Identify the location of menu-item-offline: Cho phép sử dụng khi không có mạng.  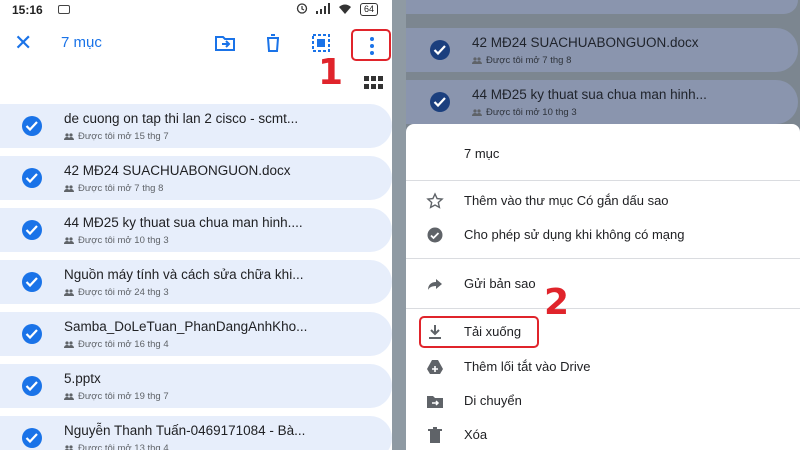
(603, 235).